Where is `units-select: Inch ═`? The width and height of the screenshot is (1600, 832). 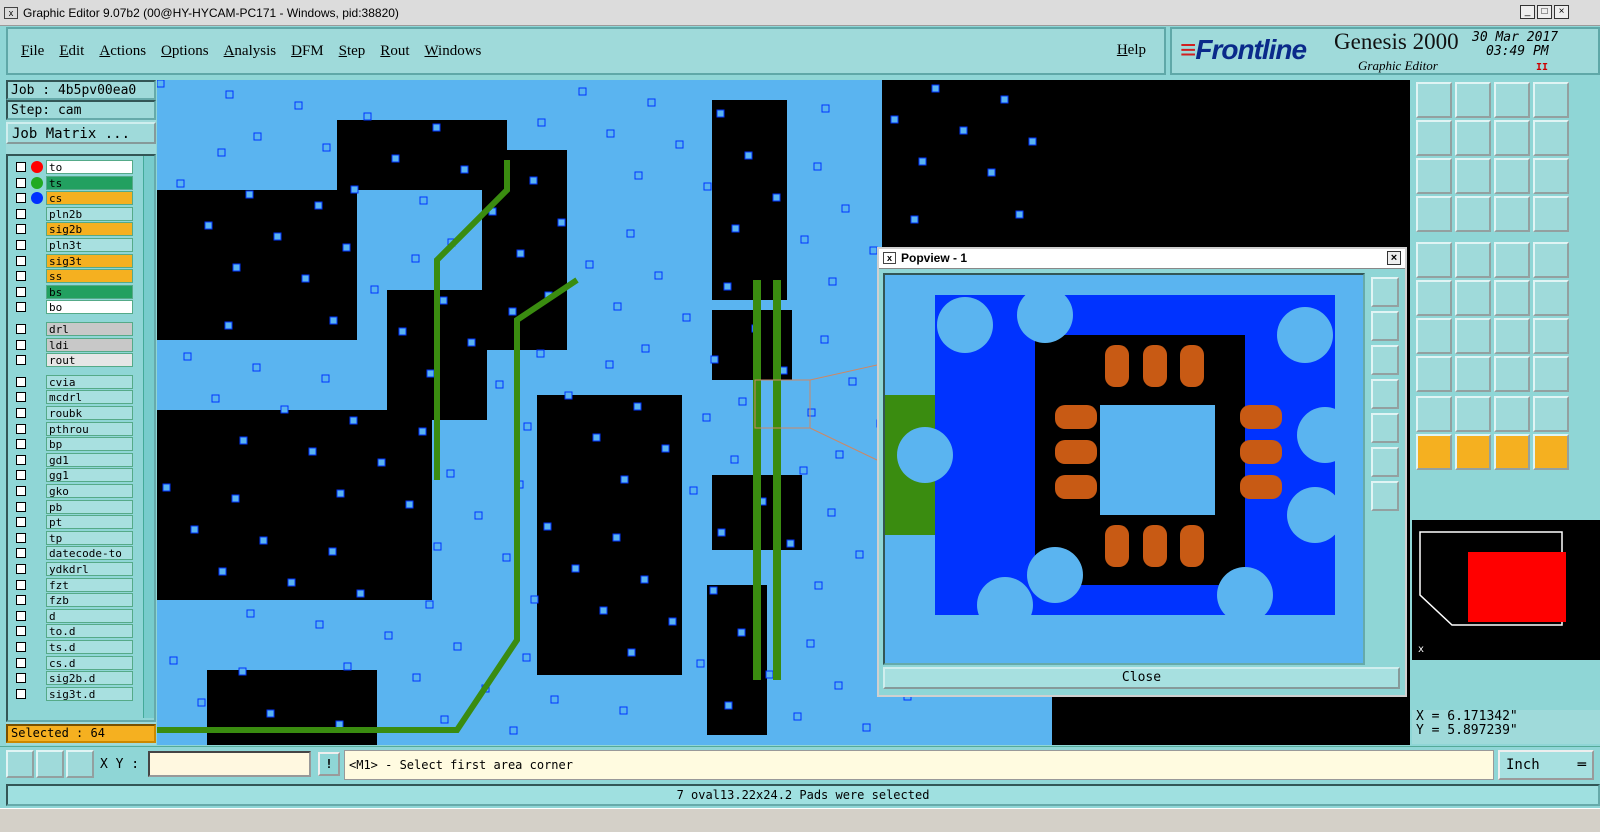 units-select: Inch ═ is located at coordinates (1546, 765).